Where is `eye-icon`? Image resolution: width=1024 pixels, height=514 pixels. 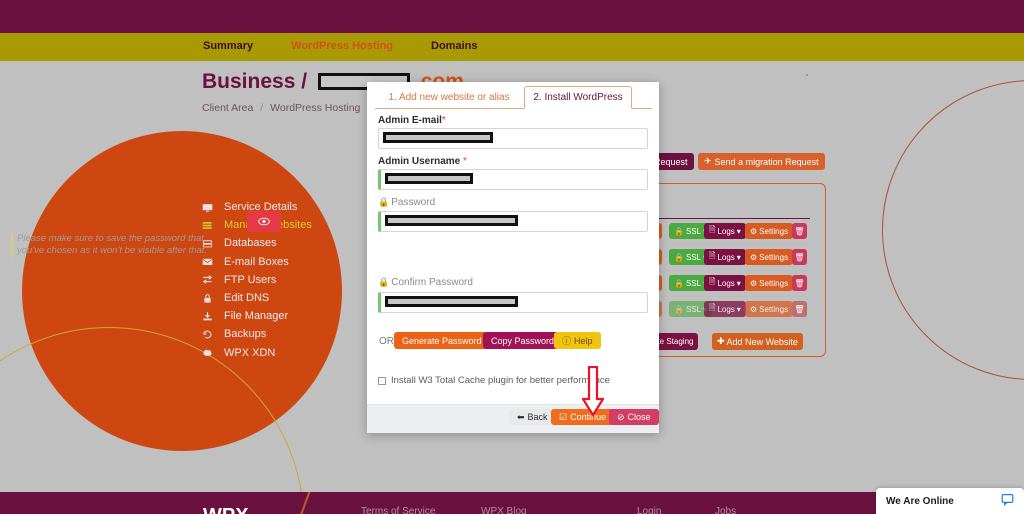
eye-icon is located at coordinates (264, 221).